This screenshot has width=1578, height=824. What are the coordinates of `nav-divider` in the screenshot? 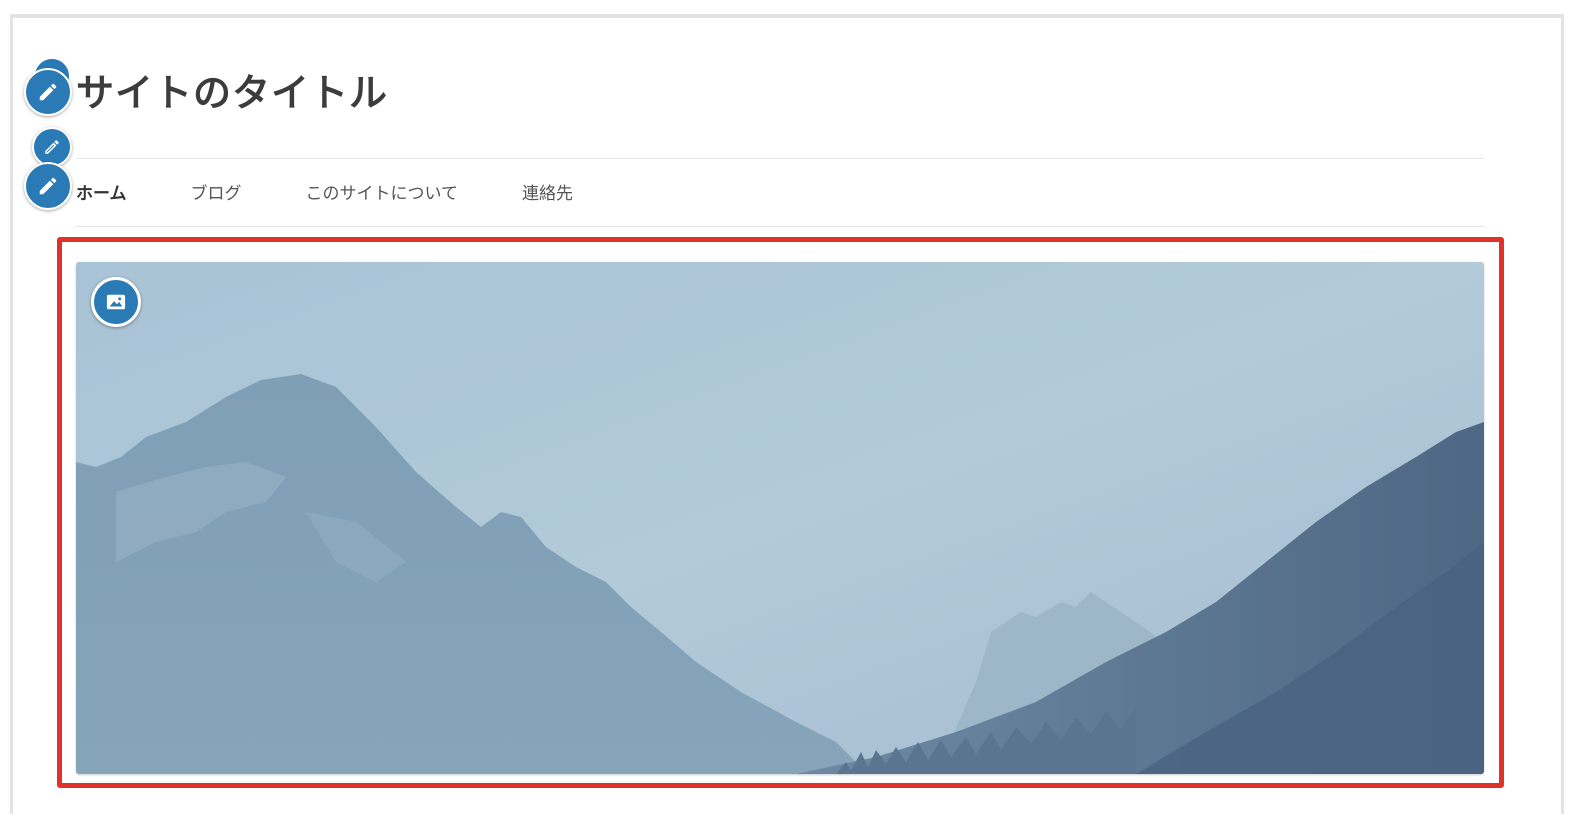 It's located at (780, 226).